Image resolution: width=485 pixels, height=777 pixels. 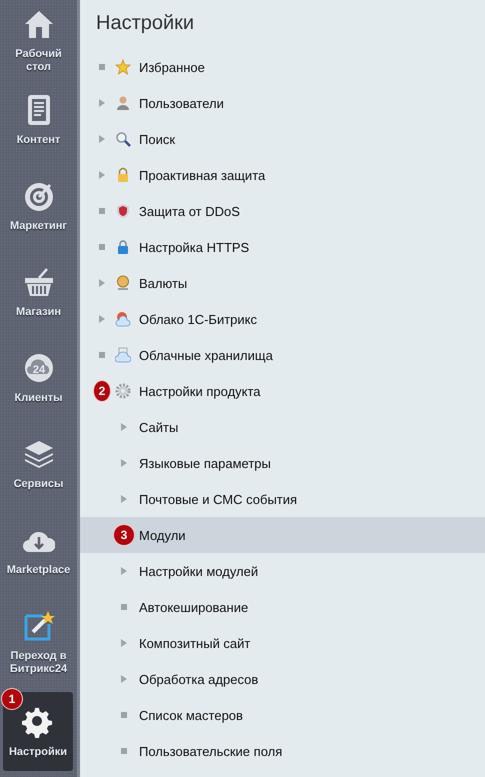 What do you see at coordinates (282, 391) in the screenshot?
I see `menu-item: 2 Настройки продукта` at bounding box center [282, 391].